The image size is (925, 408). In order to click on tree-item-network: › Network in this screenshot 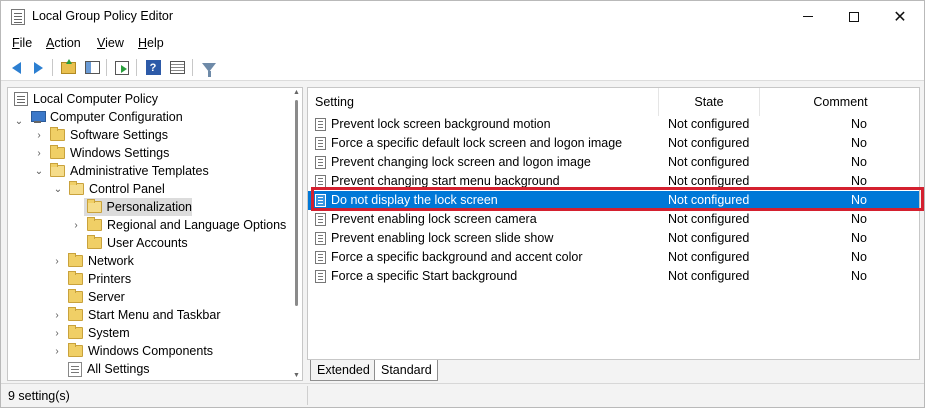, I will do `click(93, 261)`.